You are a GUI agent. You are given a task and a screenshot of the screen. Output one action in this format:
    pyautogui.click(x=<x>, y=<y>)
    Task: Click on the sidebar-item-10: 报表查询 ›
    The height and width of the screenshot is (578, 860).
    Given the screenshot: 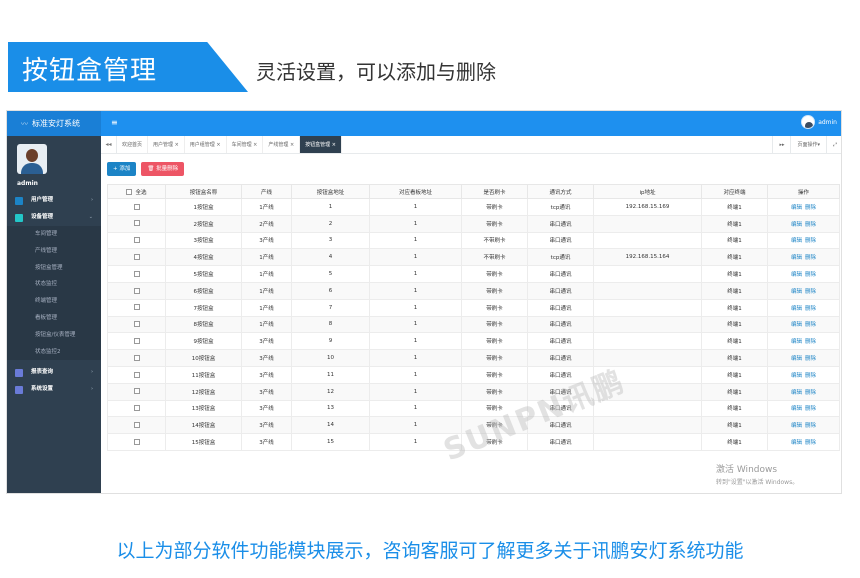 What is the action you would take?
    pyautogui.click(x=54, y=372)
    